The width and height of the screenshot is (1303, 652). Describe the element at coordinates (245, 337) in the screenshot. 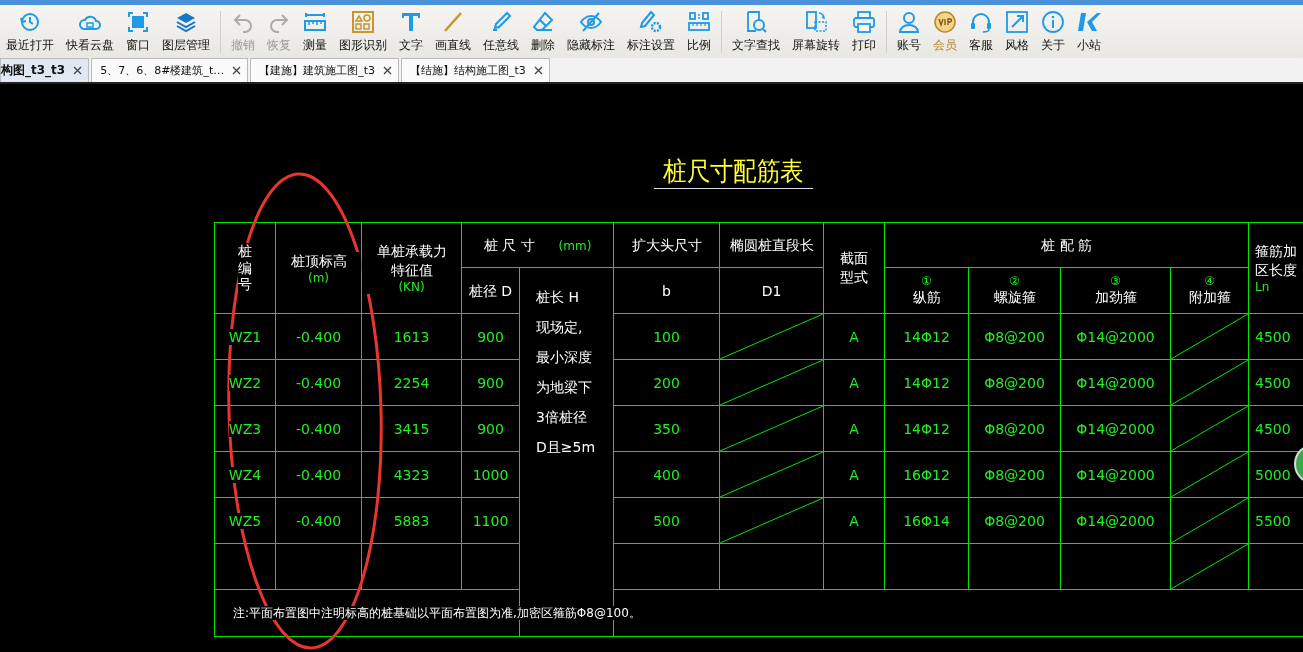

I see `table-cell: WZ1` at that location.